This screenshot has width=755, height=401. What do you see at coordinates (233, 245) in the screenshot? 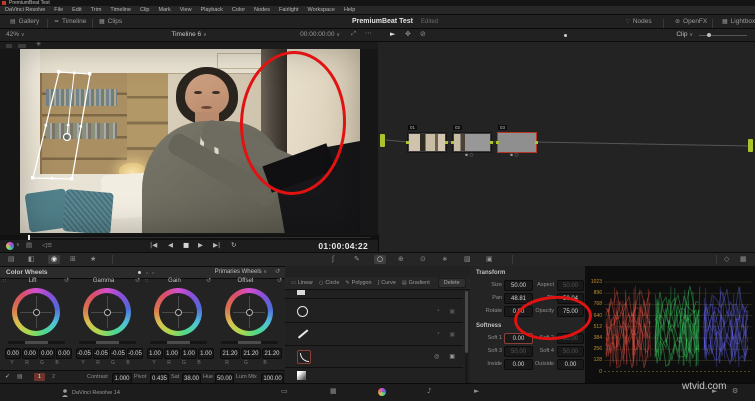
I see `loop-button: ↻` at bounding box center [233, 245].